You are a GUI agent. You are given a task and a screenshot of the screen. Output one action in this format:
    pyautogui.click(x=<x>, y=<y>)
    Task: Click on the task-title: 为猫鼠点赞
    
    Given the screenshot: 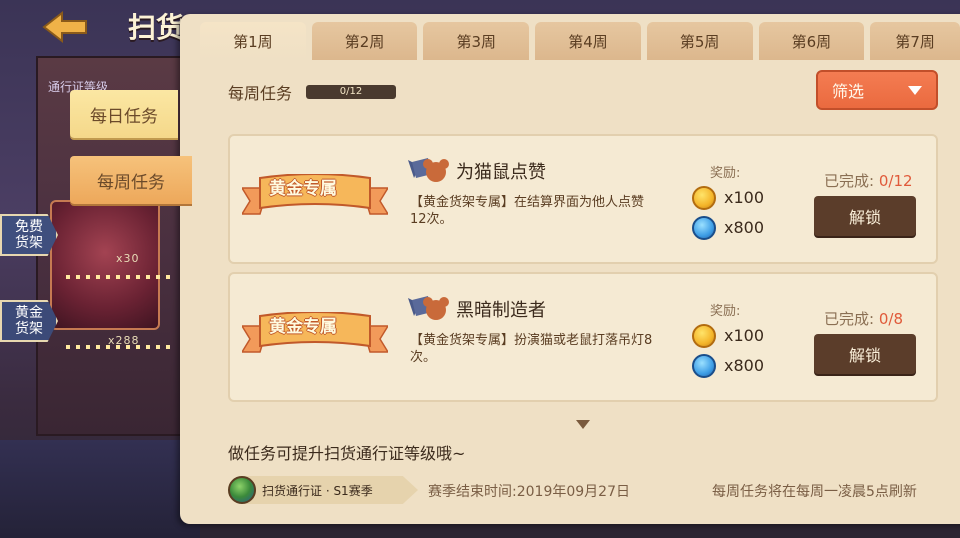 What is the action you would take?
    pyautogui.click(x=501, y=172)
    